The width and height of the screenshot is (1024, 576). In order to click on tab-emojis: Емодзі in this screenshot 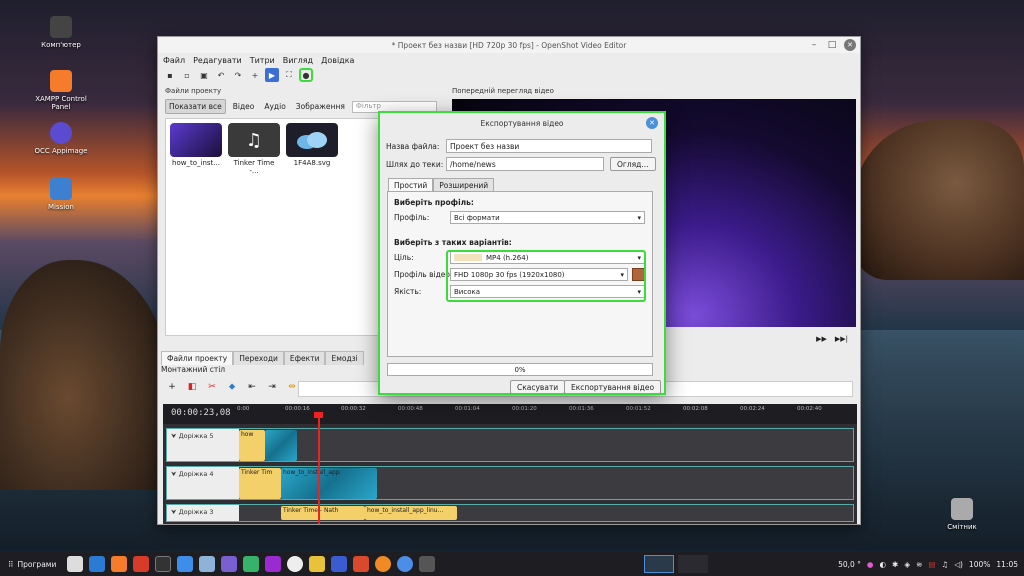, I will do `click(344, 358)`.